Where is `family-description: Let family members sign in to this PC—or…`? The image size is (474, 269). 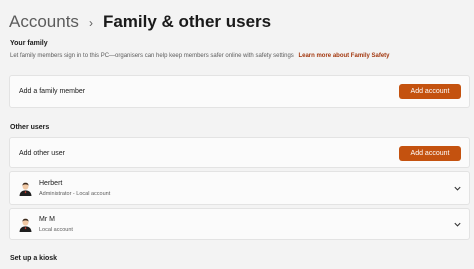 family-description: Let family members sign in to this PC—or… is located at coordinates (200, 56).